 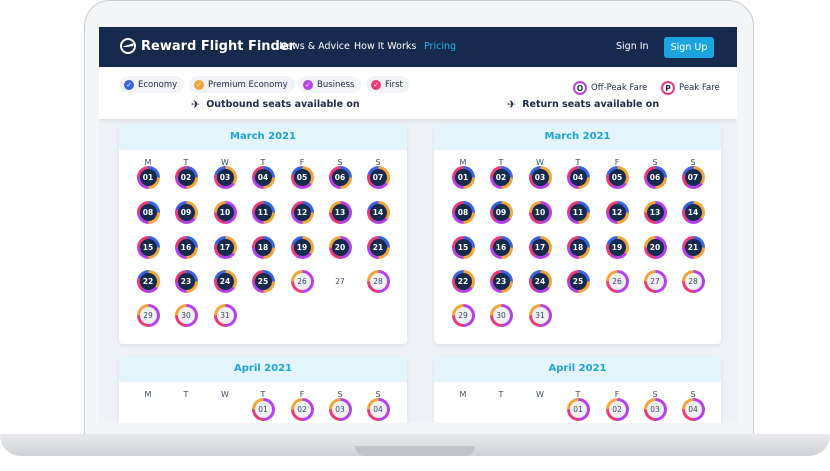 I want to click on brand-logo: Reward Flight Finder, so click(x=207, y=46).